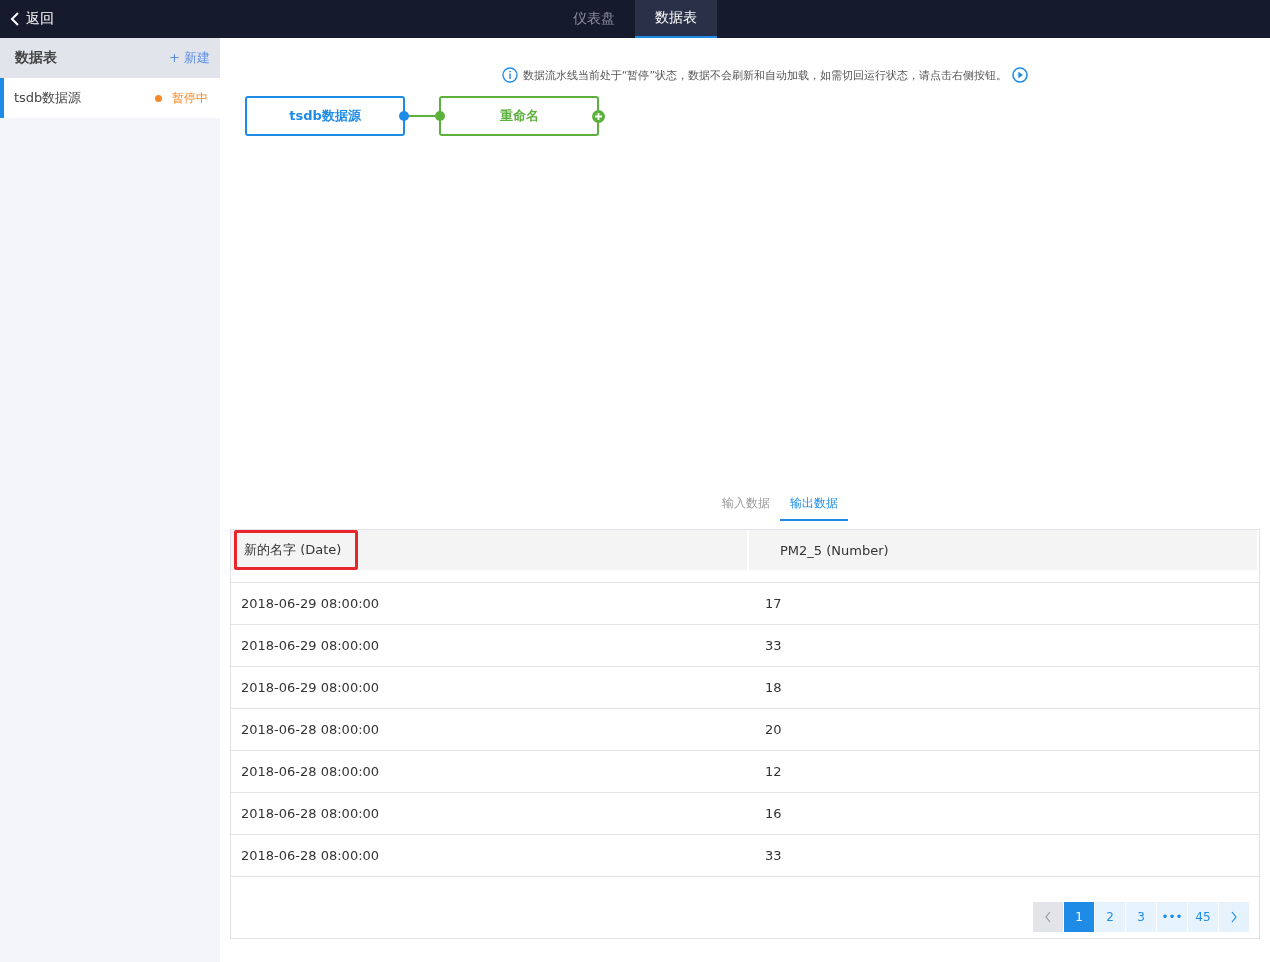  I want to click on page-button: 3, so click(1141, 917).